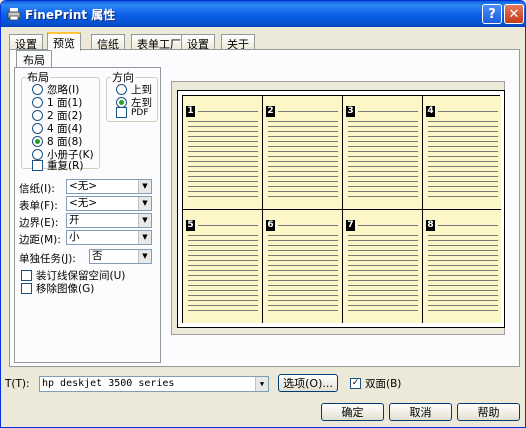 This screenshot has width=526, height=428. What do you see at coordinates (109, 203) in the screenshot?
I see `form-select: <无> ▼` at bounding box center [109, 203].